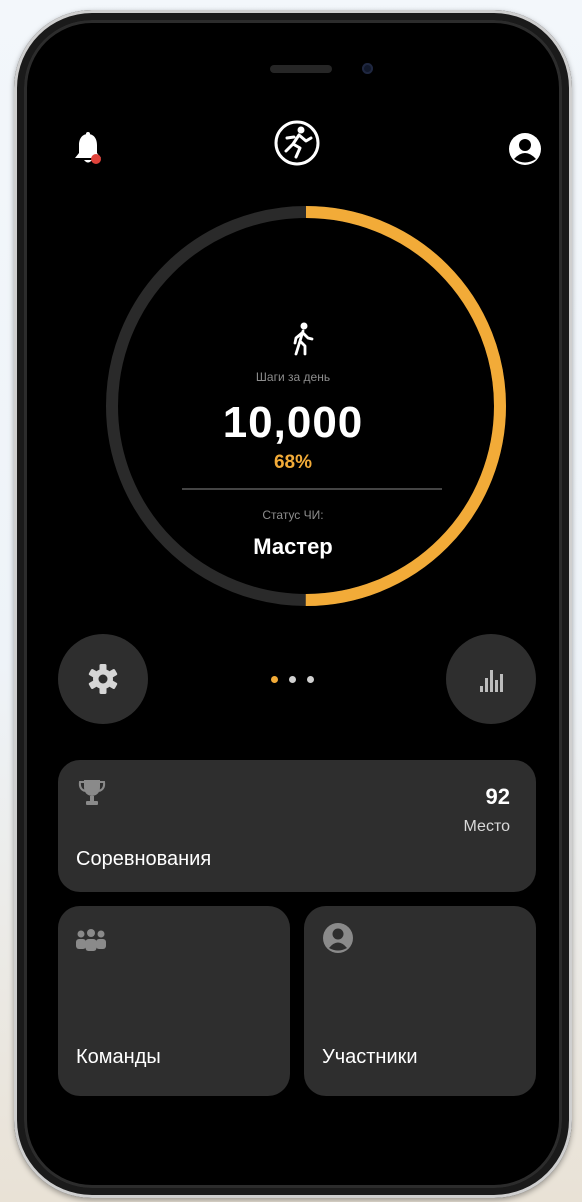 The height and width of the screenshot is (1202, 582). I want to click on bar-chart-icon, so click(491, 681).